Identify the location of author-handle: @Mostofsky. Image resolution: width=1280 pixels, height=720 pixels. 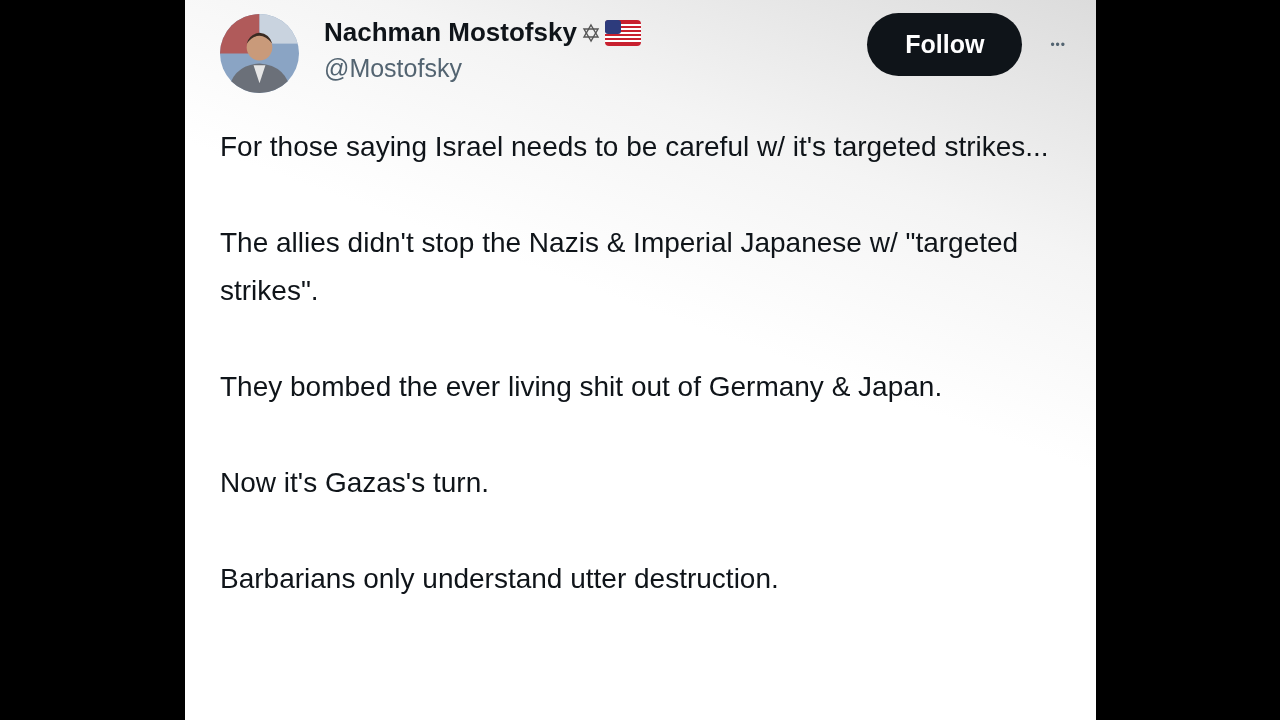
(482, 68).